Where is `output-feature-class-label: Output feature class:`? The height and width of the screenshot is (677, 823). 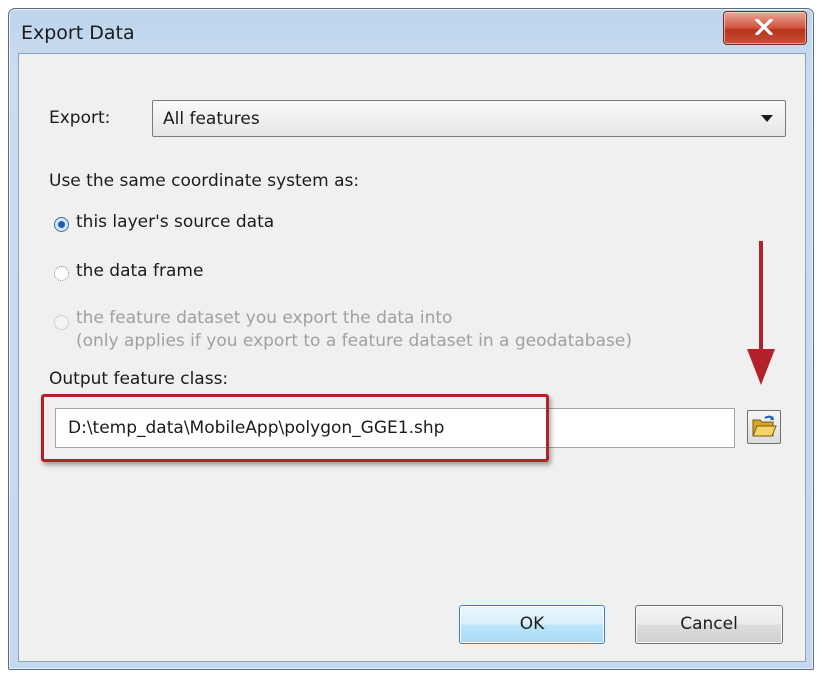 output-feature-class-label: Output feature class: is located at coordinates (139, 379).